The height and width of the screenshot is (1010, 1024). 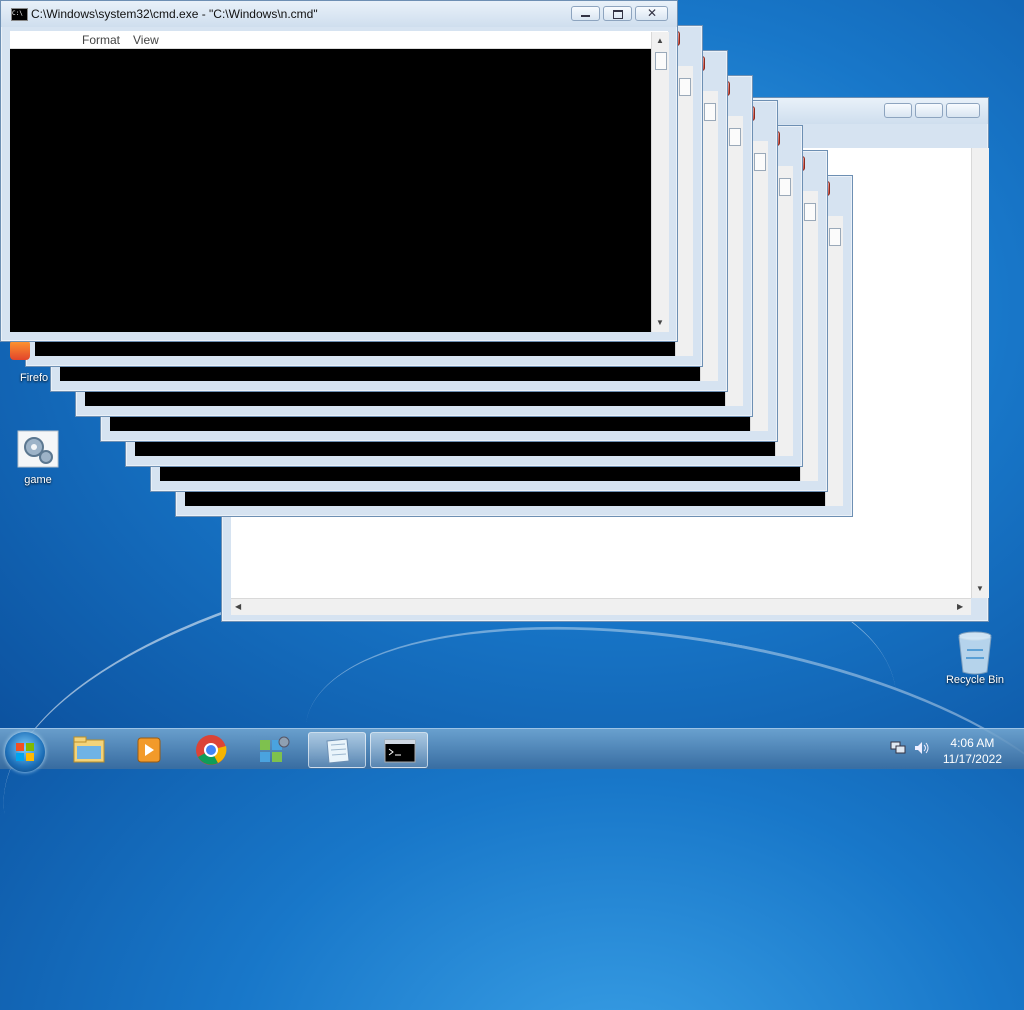 I want to click on chrome-icon, so click(x=211, y=750).